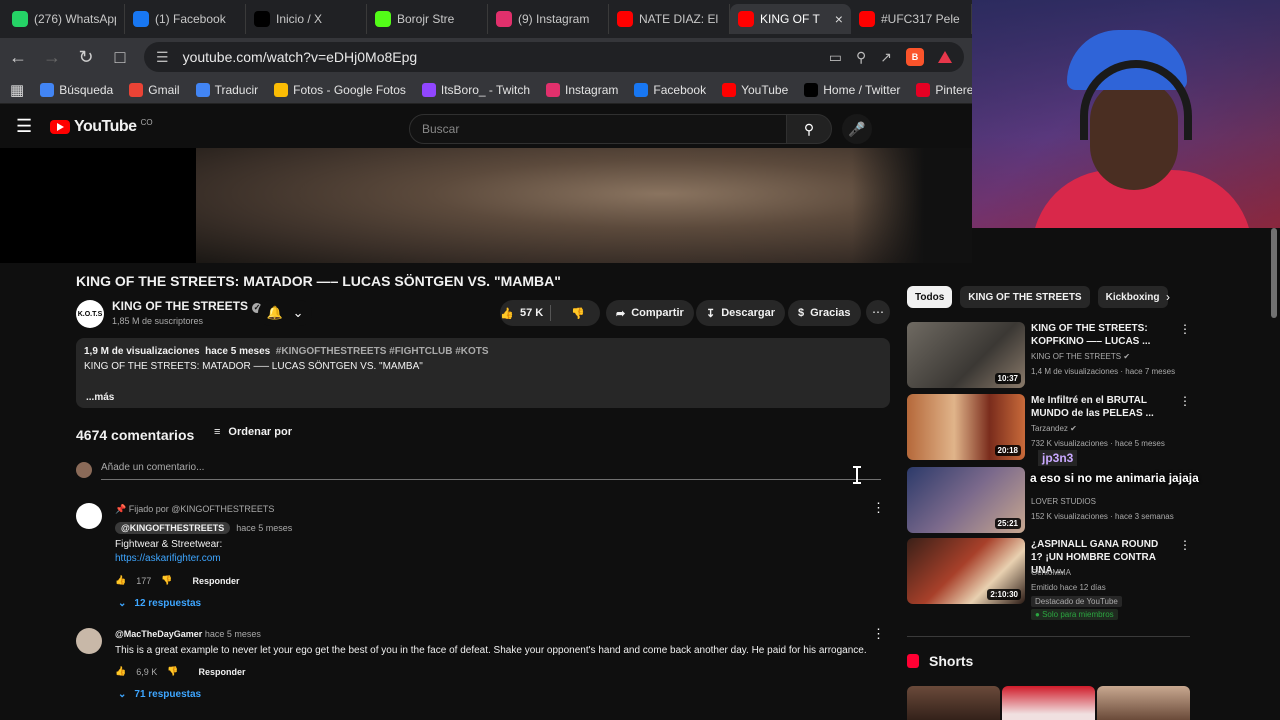 The image size is (1280, 720). Describe the element at coordinates (306, 19) in the screenshot. I see `browser-tab: Inicio / X` at that location.